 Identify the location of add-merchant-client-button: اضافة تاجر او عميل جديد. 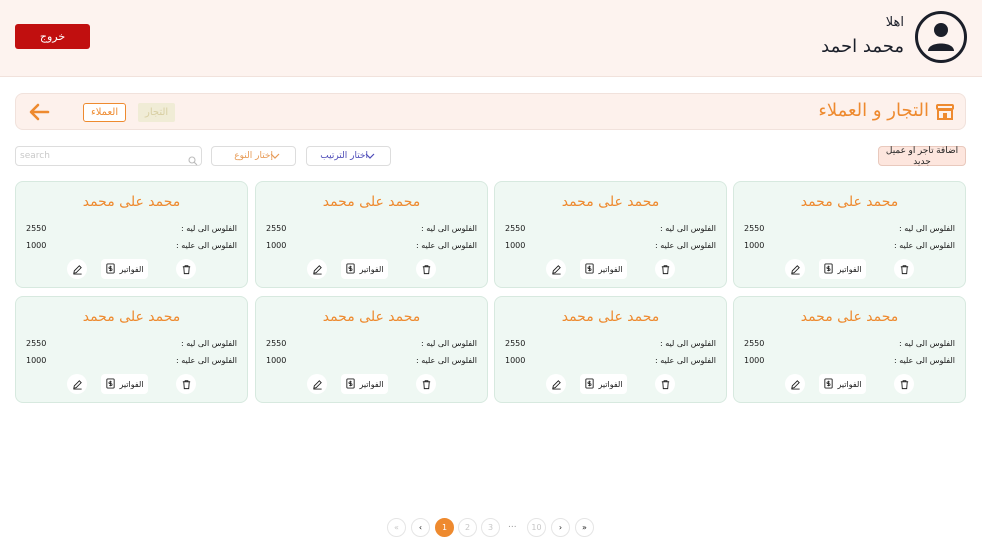
(922, 155).